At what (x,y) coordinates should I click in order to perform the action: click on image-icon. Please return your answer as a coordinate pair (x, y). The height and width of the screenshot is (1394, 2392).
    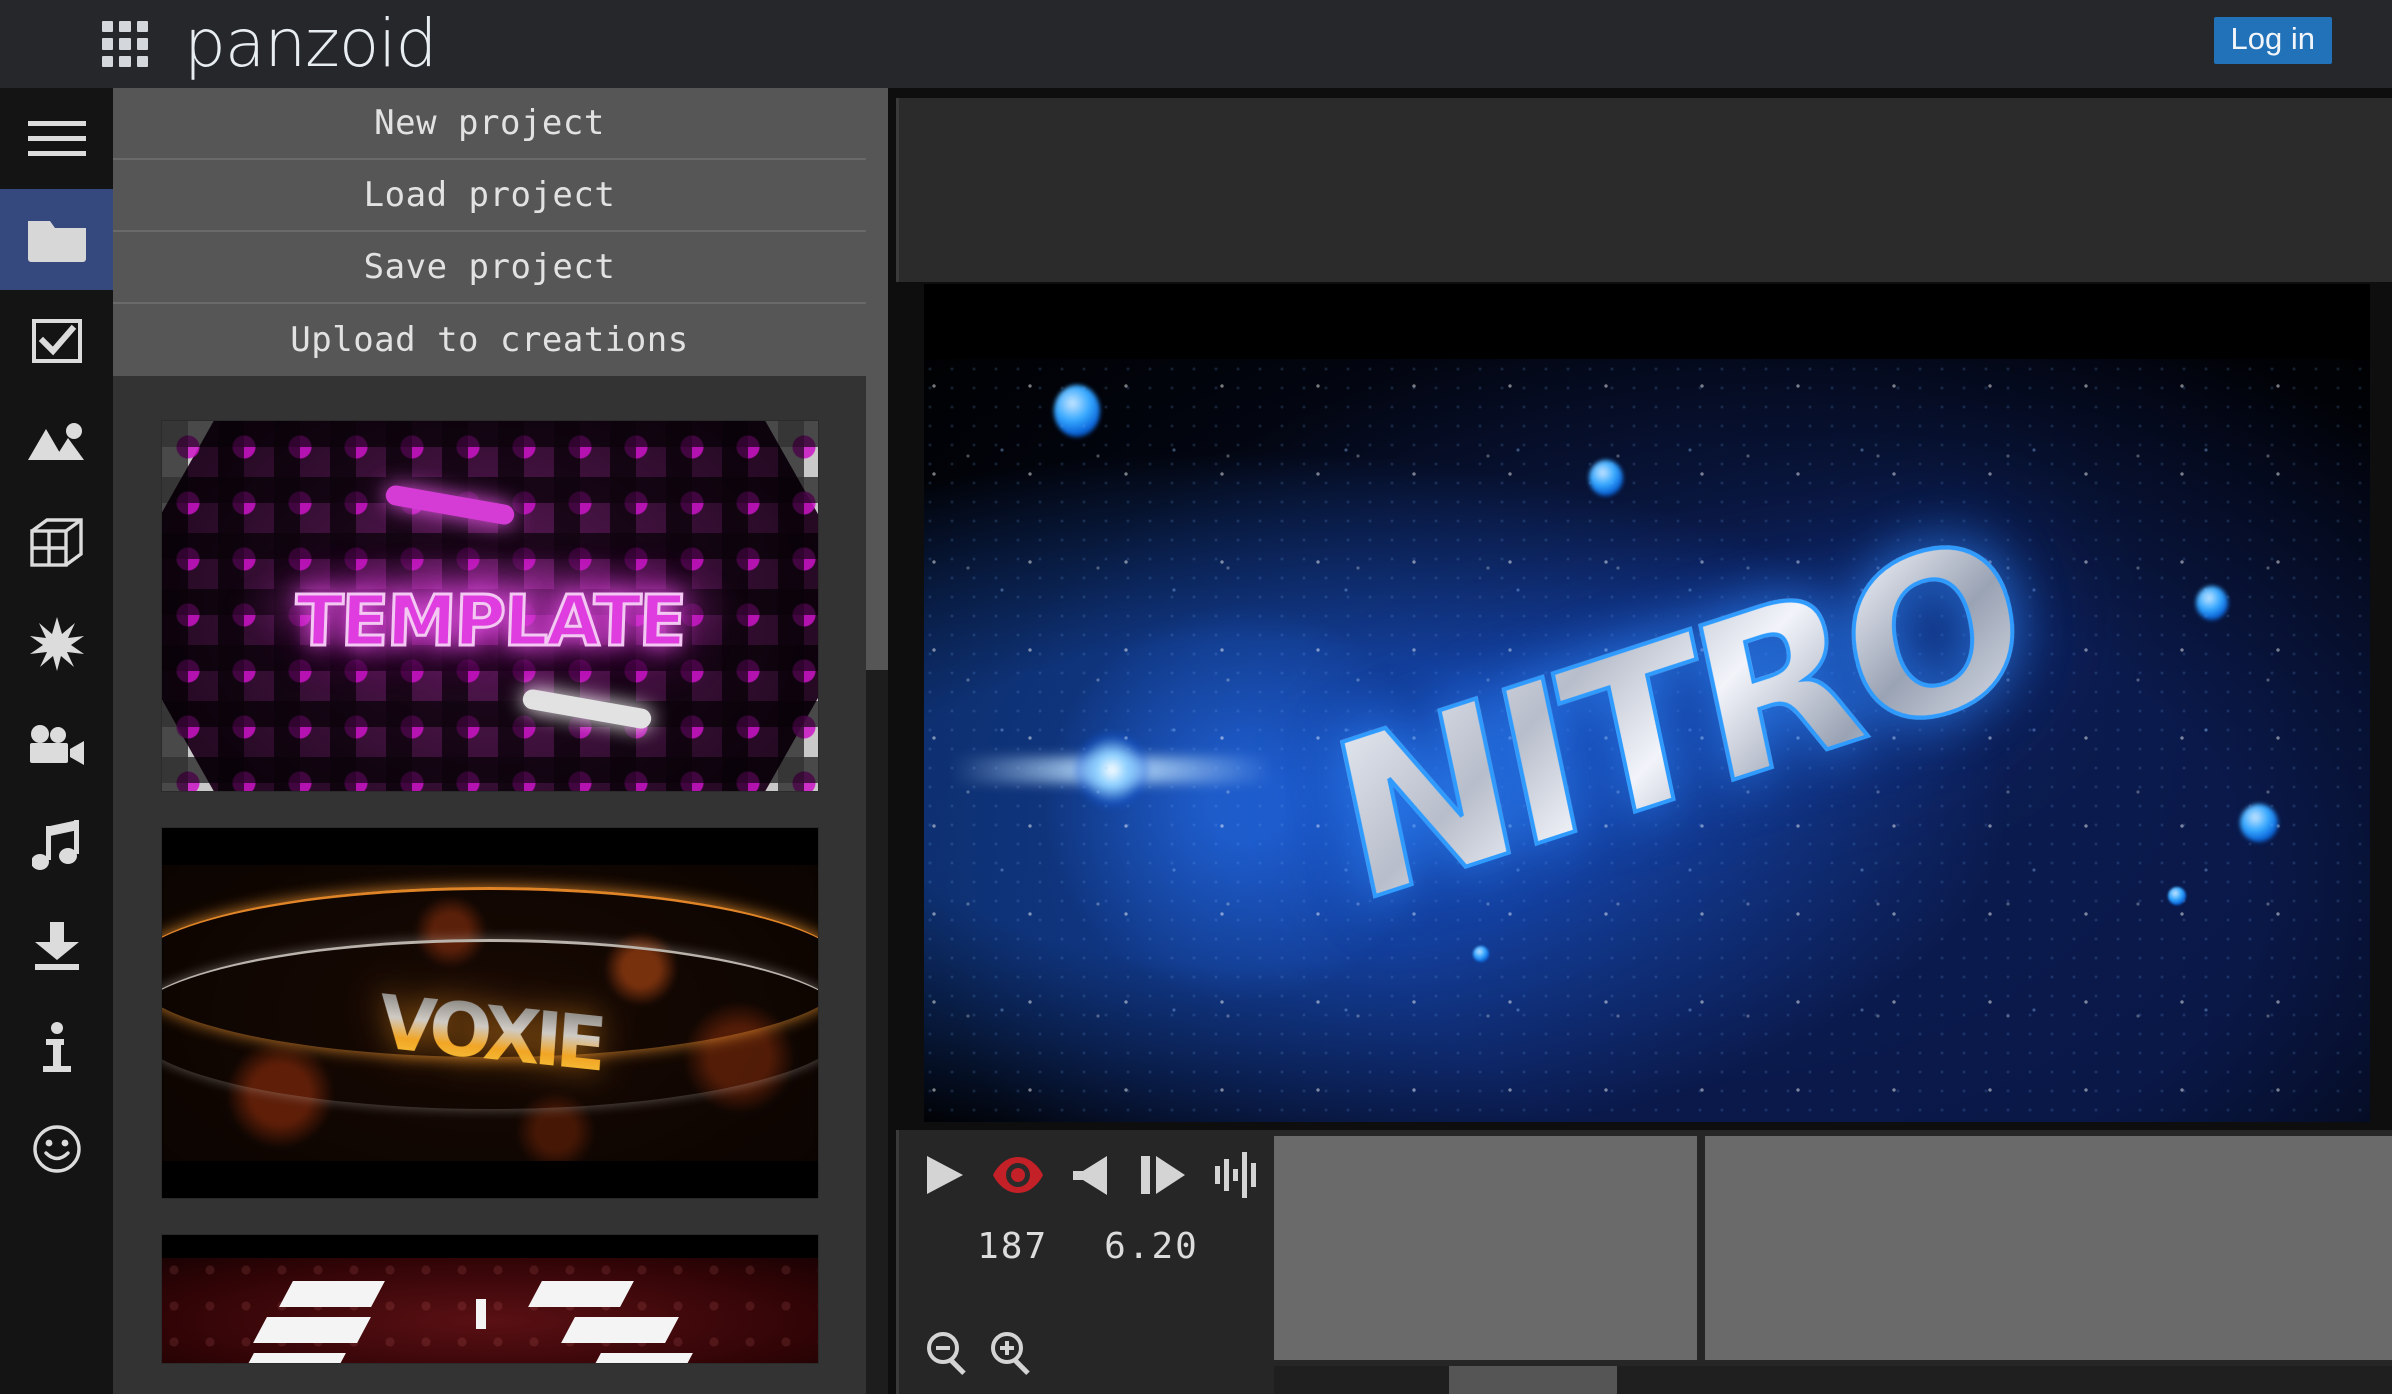
    Looking at the image, I should click on (56, 442).